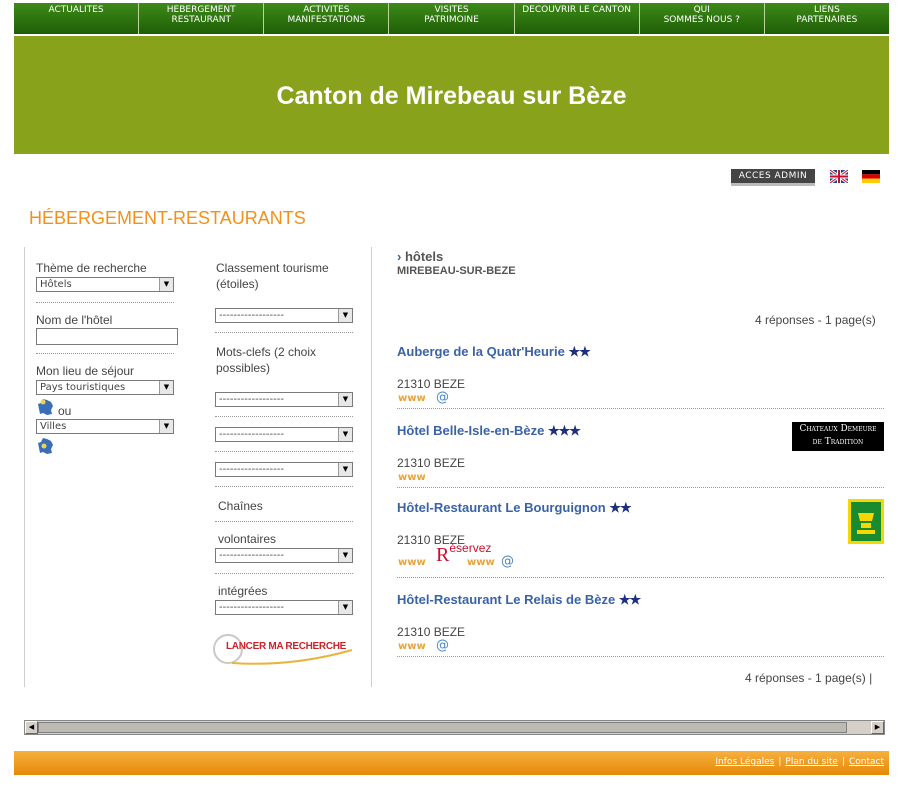 Image resolution: width=907 pixels, height=788 pixels. I want to click on hotel-name-label: Nom de l'hôtel, so click(74, 320).